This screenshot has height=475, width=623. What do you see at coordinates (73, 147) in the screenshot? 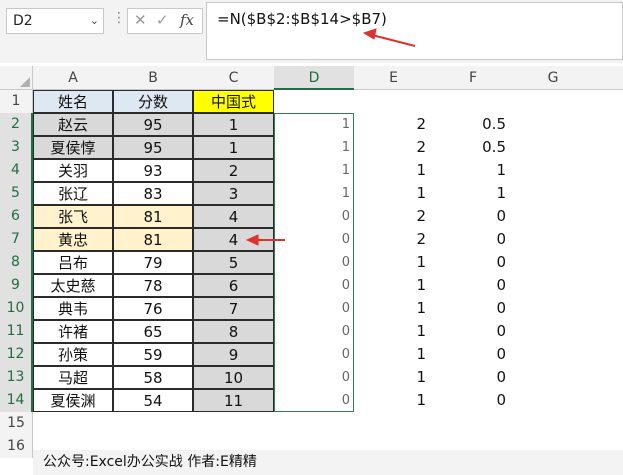
I see `cell-name: 夏侯惇` at bounding box center [73, 147].